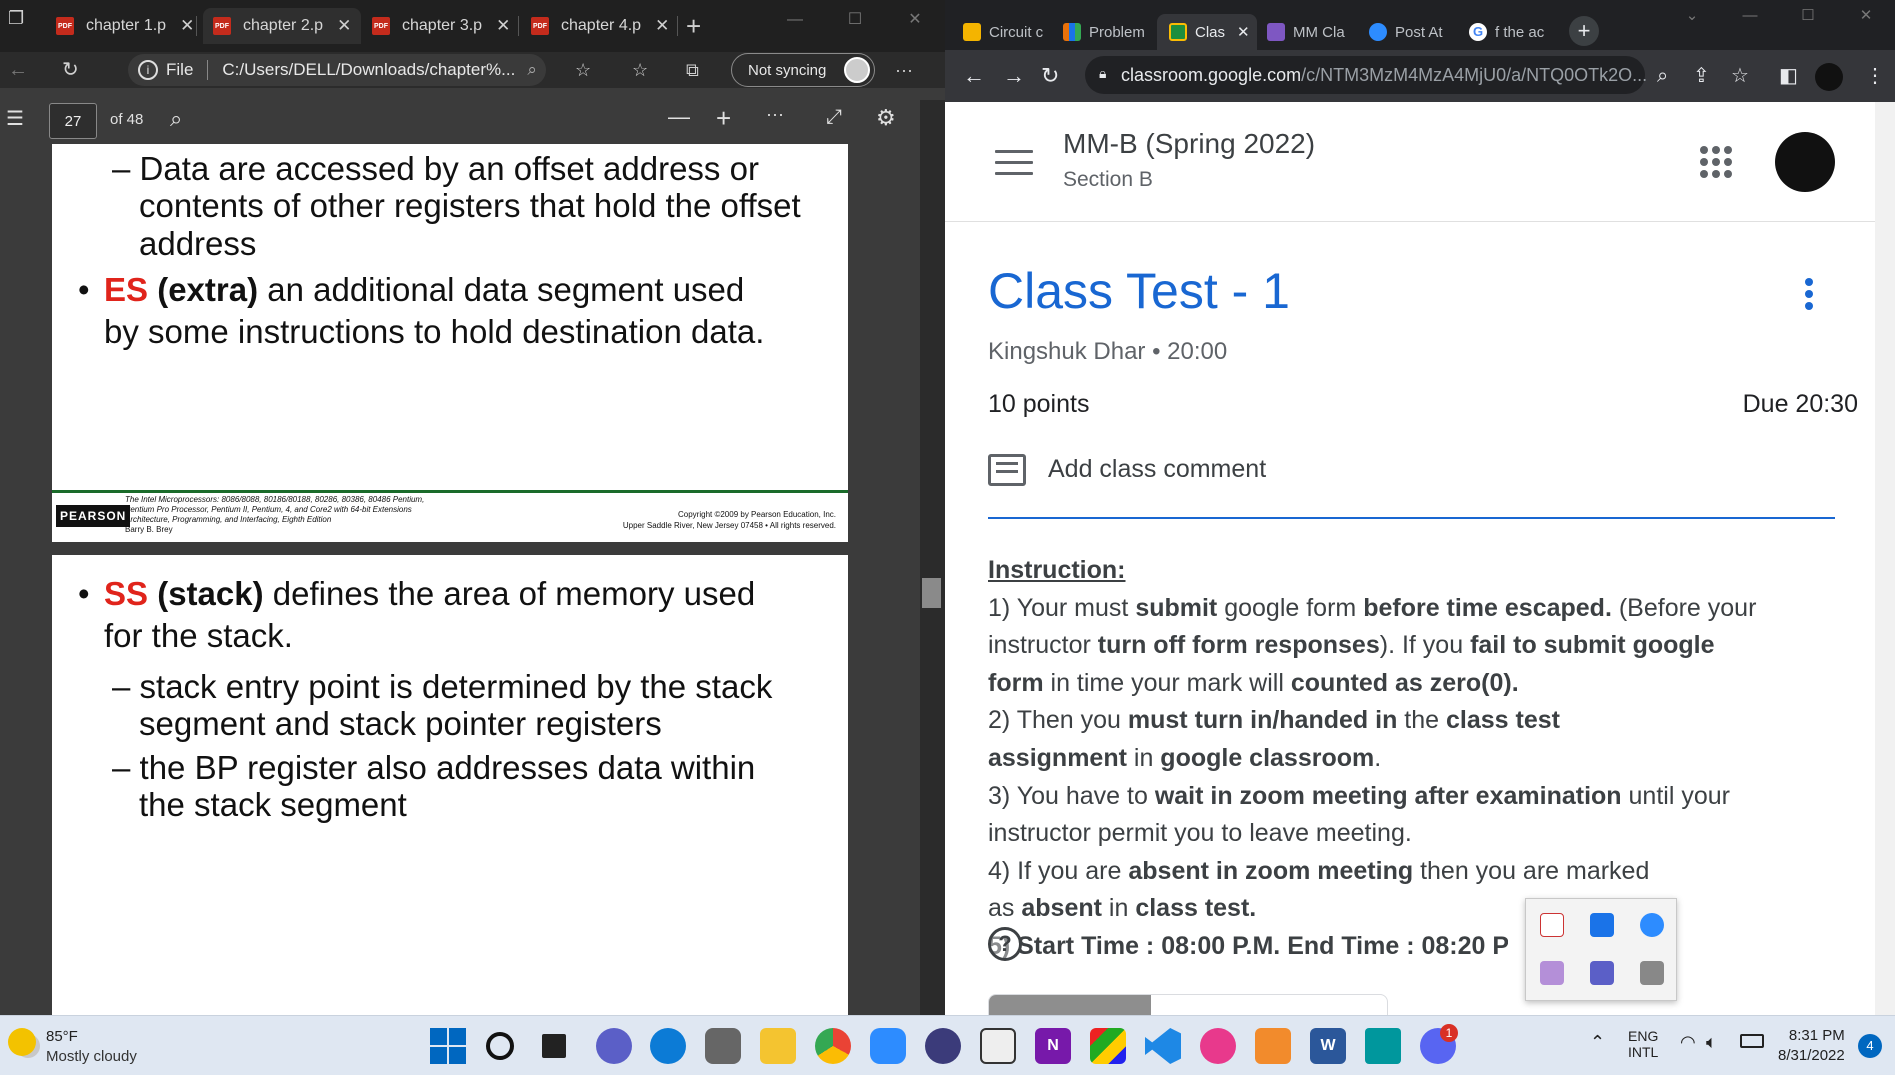  What do you see at coordinates (692, 70) in the screenshot?
I see `collections-icon: ⧉` at bounding box center [692, 70].